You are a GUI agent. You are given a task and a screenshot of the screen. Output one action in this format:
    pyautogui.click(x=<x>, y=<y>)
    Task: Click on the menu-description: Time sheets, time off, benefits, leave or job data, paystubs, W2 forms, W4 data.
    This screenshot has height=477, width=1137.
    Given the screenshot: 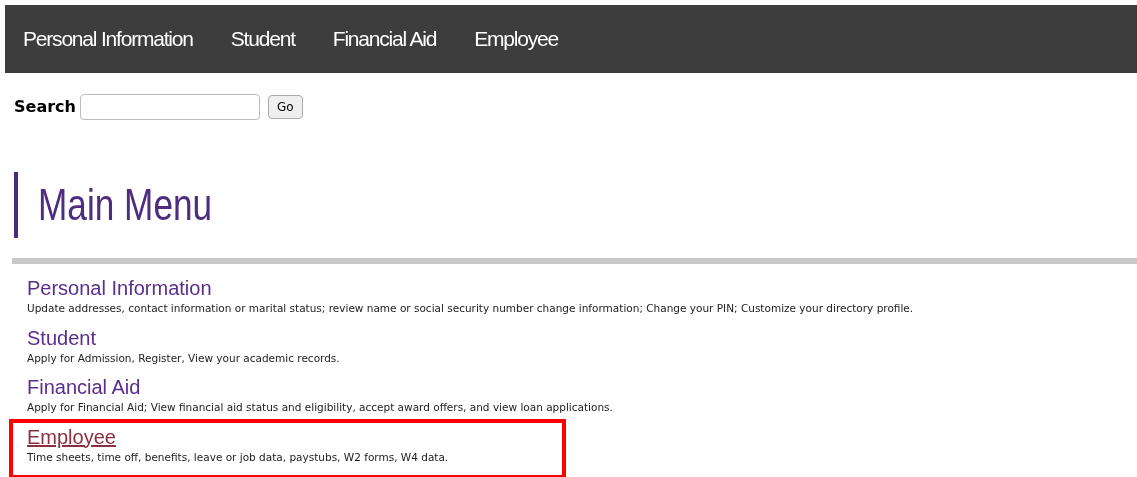 What is the action you would take?
    pyautogui.click(x=238, y=457)
    